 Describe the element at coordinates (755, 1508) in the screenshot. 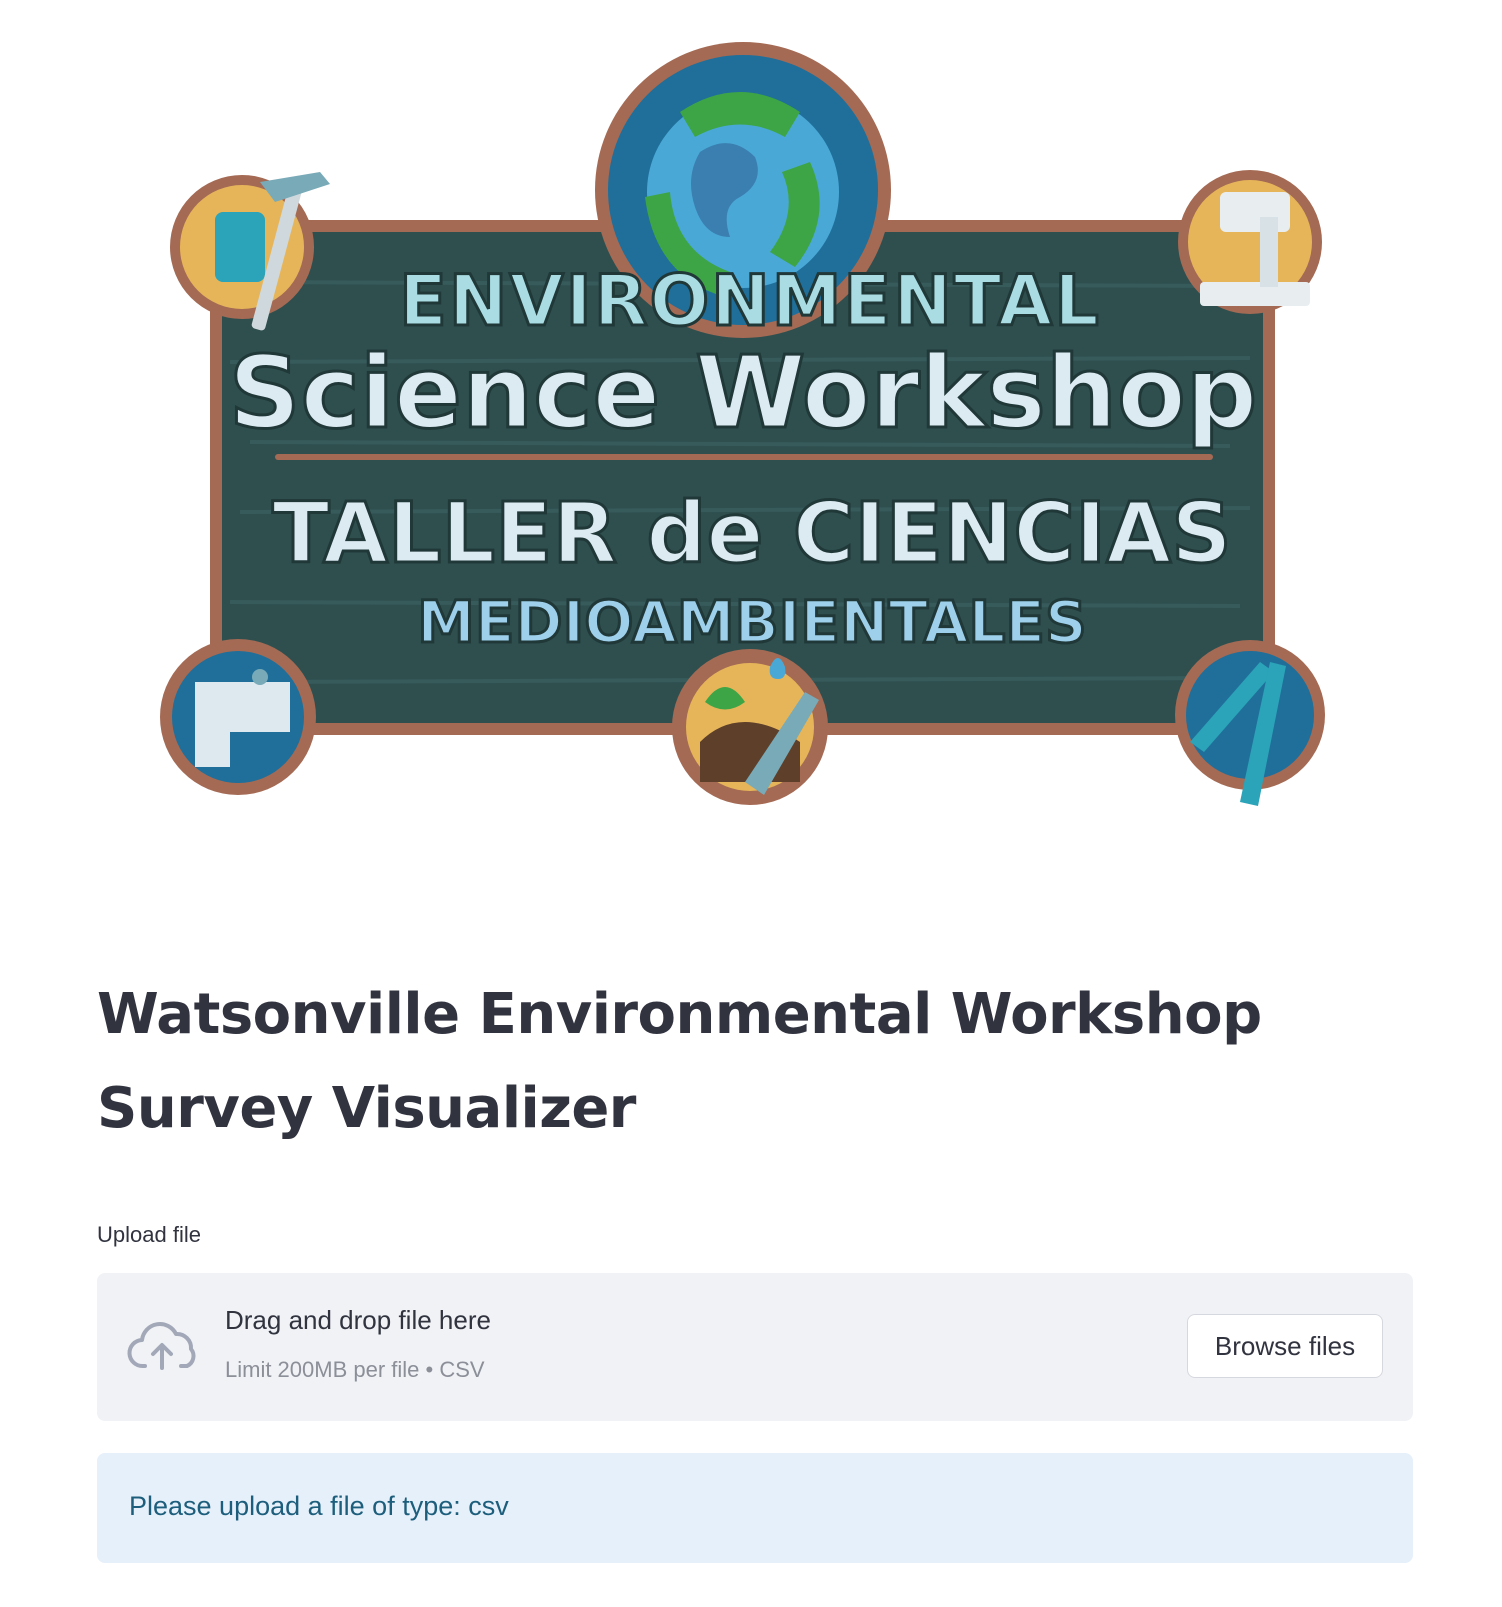

I see `info-alert: Please upload a file of type: csv` at that location.